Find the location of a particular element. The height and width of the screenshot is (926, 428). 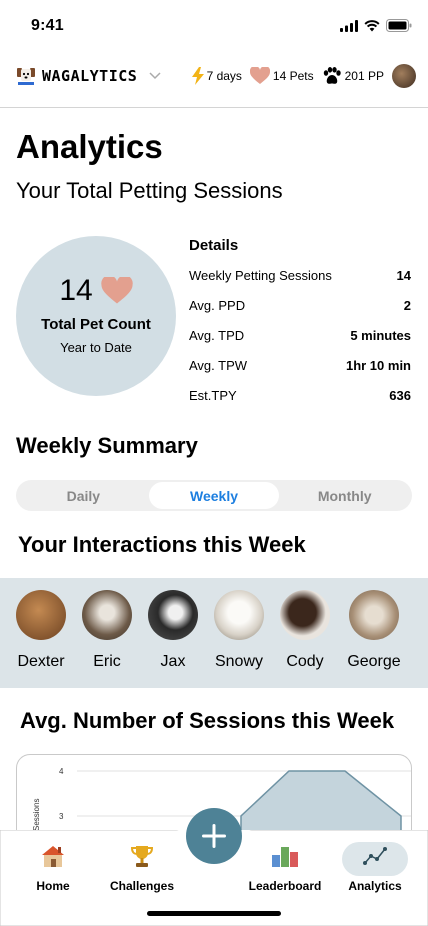

paw-icon is located at coordinates (332, 75).